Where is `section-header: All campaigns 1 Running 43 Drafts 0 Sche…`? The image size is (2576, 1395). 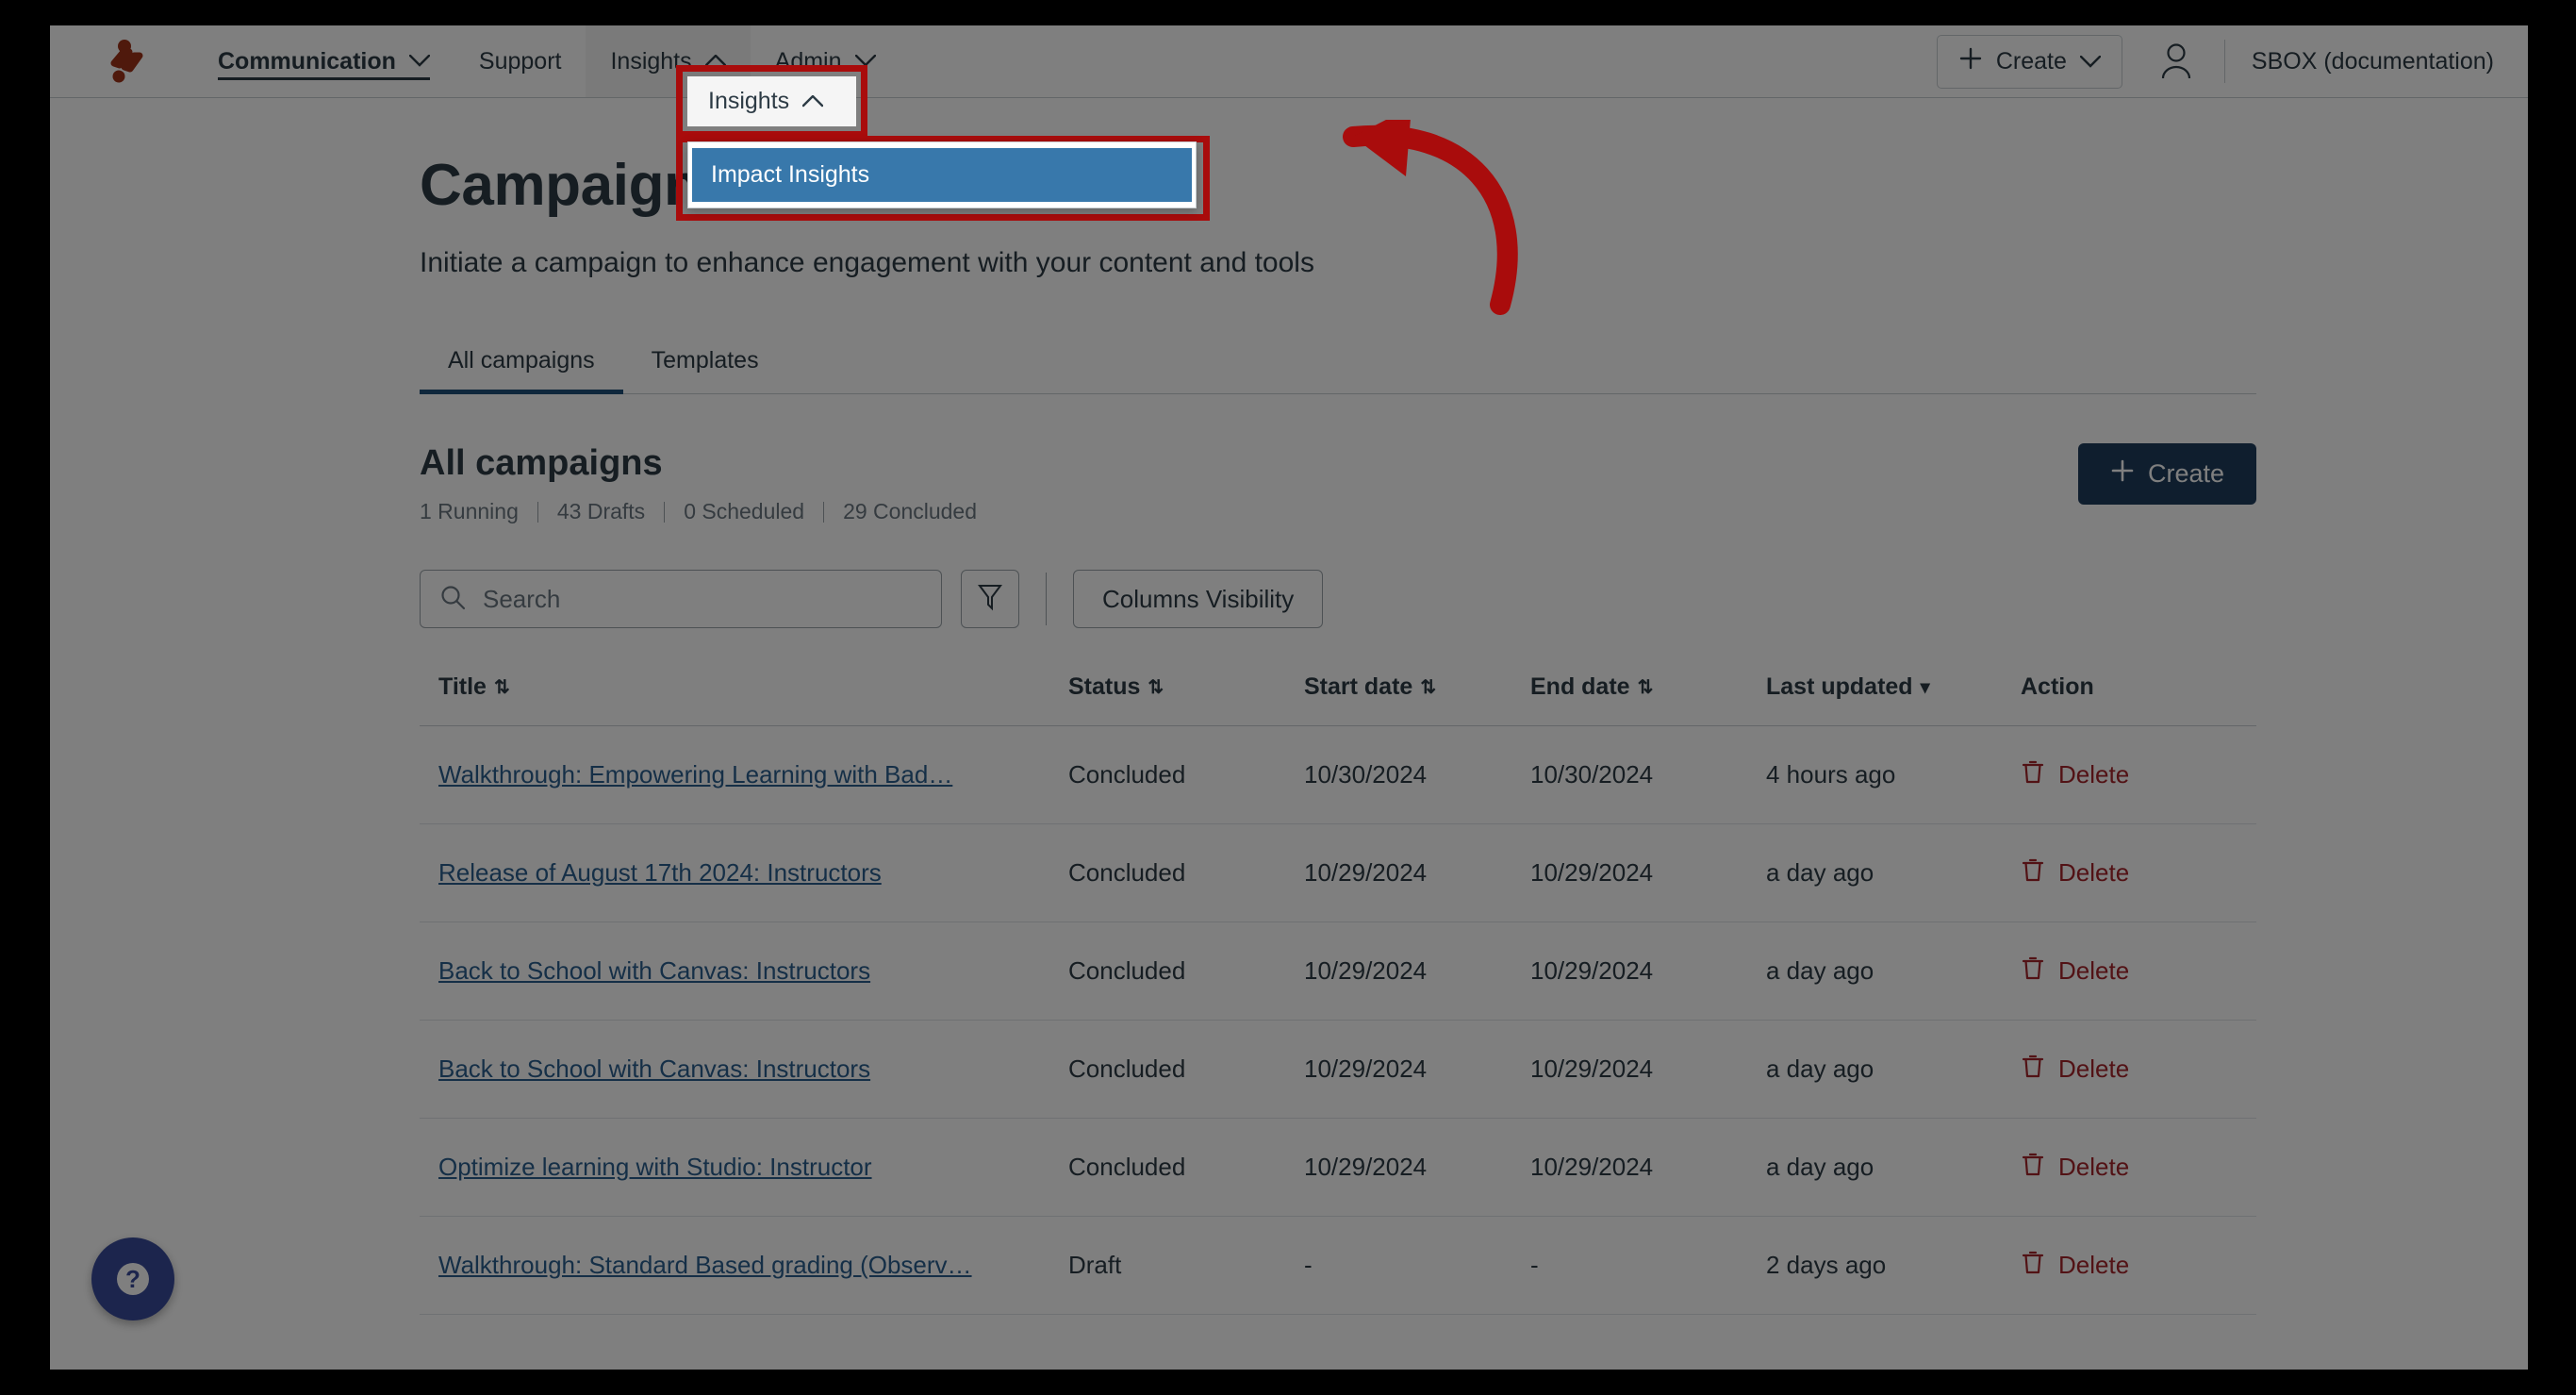
section-header: All campaigns 1 Running 43 Drafts 0 Sche… is located at coordinates (1338, 483).